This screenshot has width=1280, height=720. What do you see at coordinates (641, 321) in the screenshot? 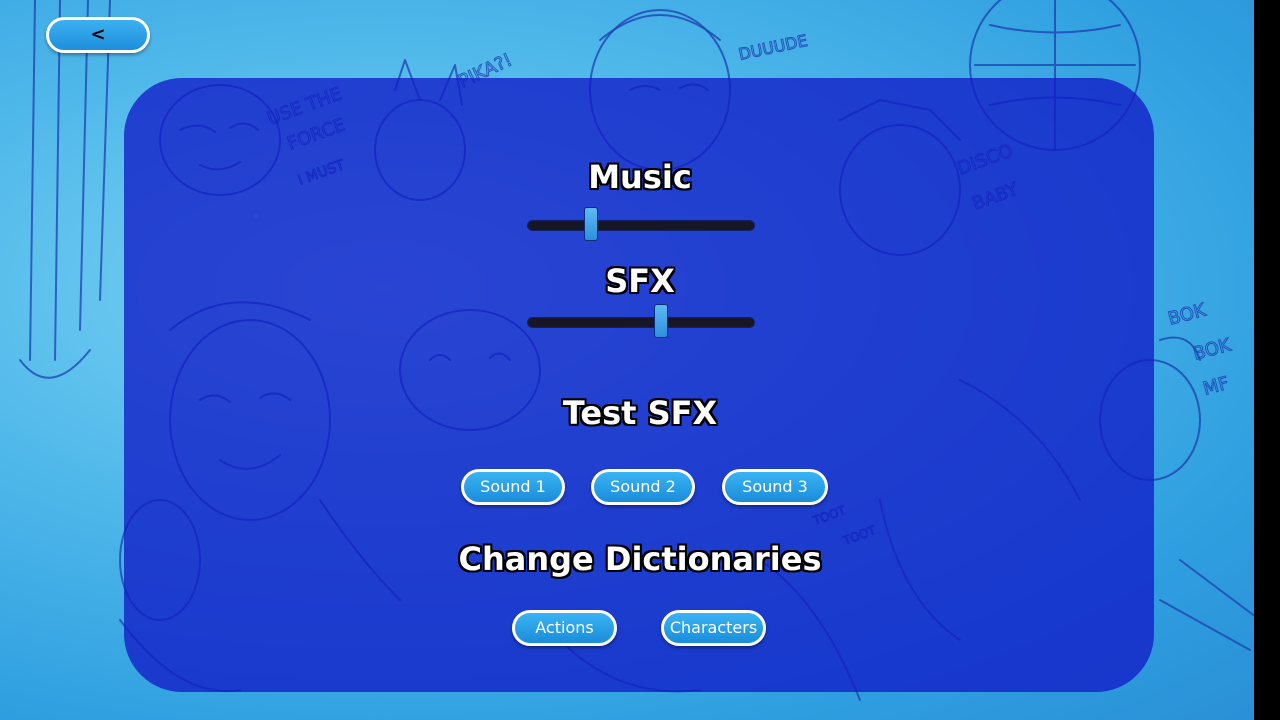
I see `sfx-volume-slider` at bounding box center [641, 321].